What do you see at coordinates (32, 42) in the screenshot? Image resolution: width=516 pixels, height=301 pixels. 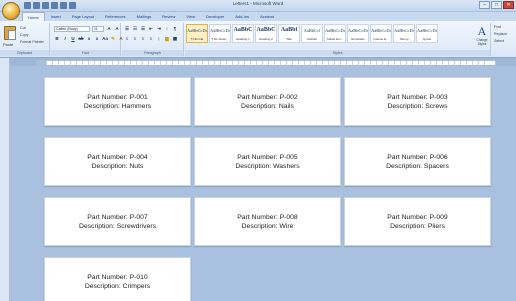 I see `format-painter-button: Format Painter` at bounding box center [32, 42].